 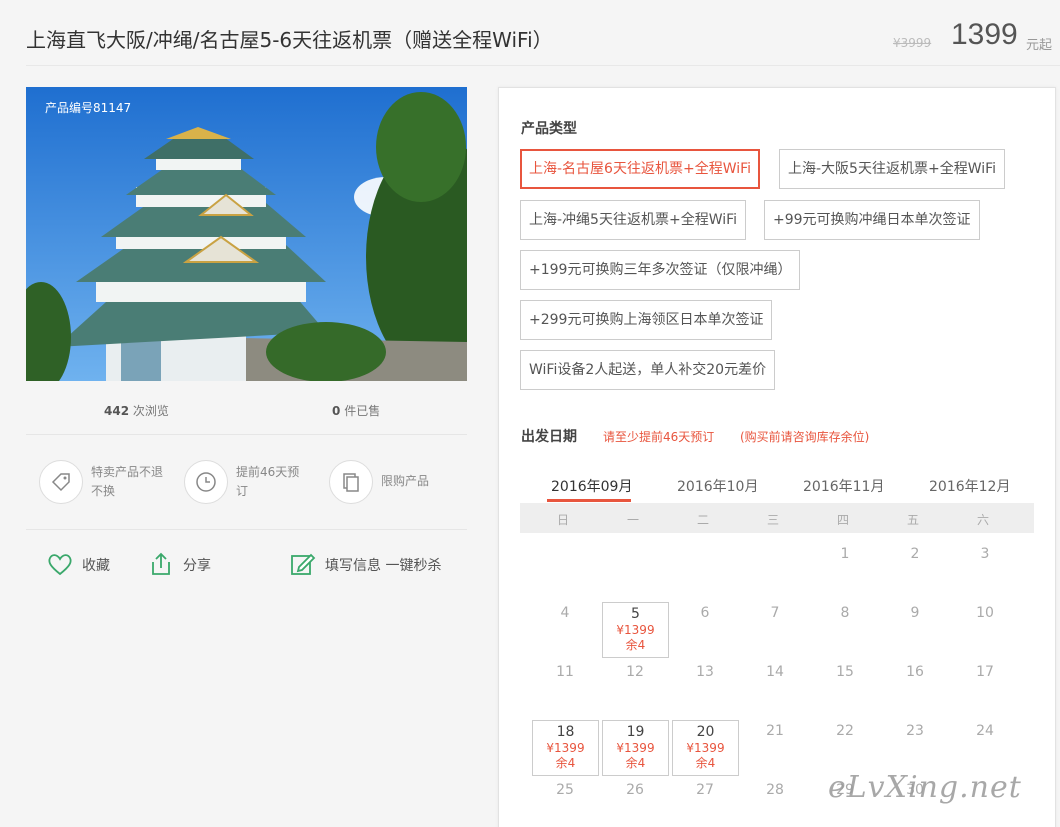 What do you see at coordinates (892, 169) in the screenshot?
I see `product-option-2: 上海-大阪5天往返机票+全程WiFi` at bounding box center [892, 169].